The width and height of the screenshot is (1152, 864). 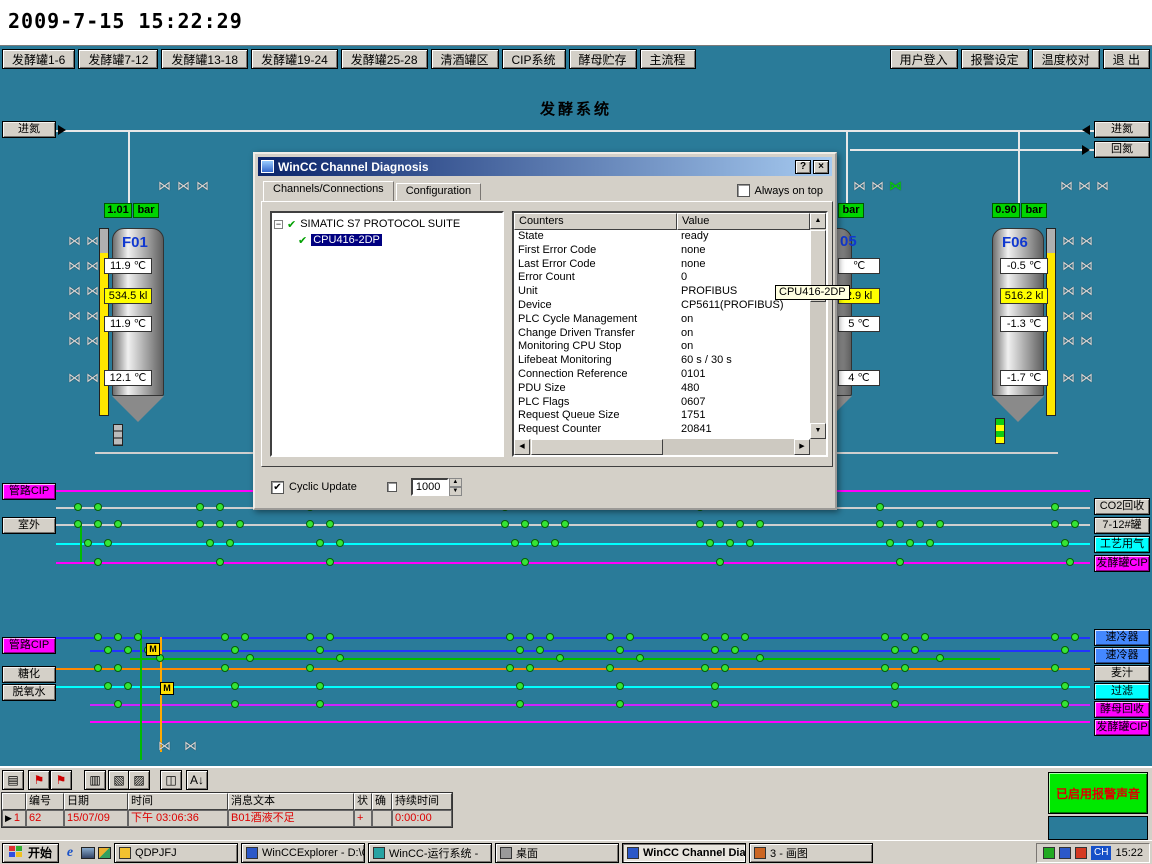 What do you see at coordinates (818, 431) in the screenshot?
I see `scroll-down-icon: ▼` at bounding box center [818, 431].